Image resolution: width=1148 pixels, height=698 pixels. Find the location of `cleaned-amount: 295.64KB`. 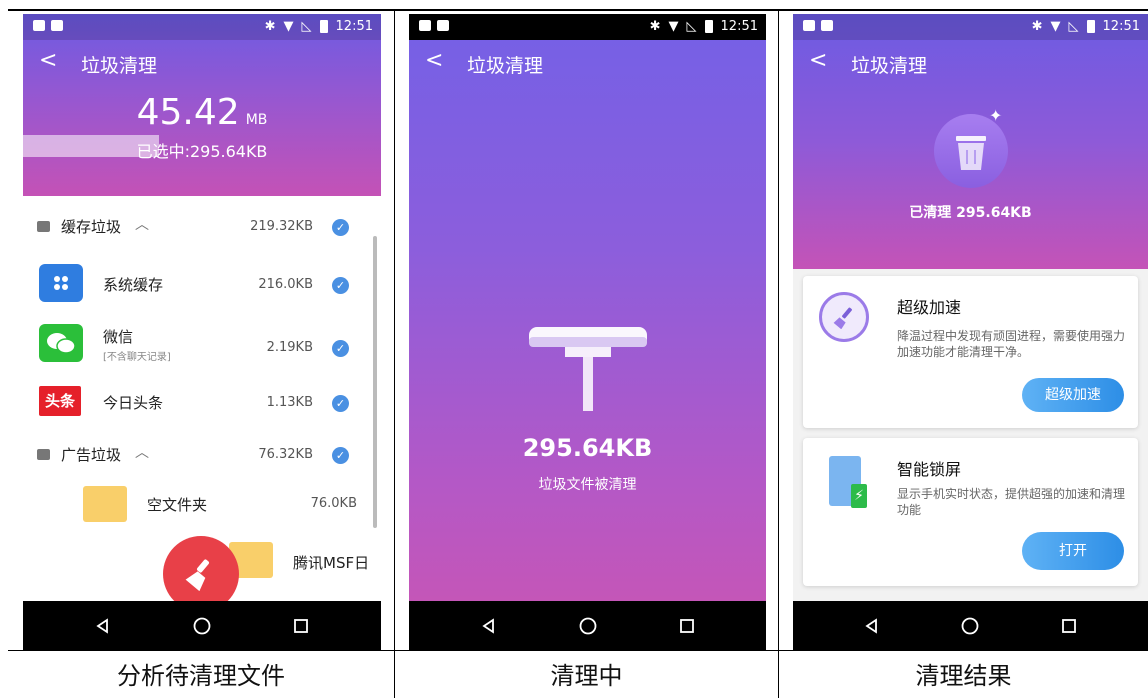

cleaned-amount: 295.64KB is located at coordinates (587, 448).